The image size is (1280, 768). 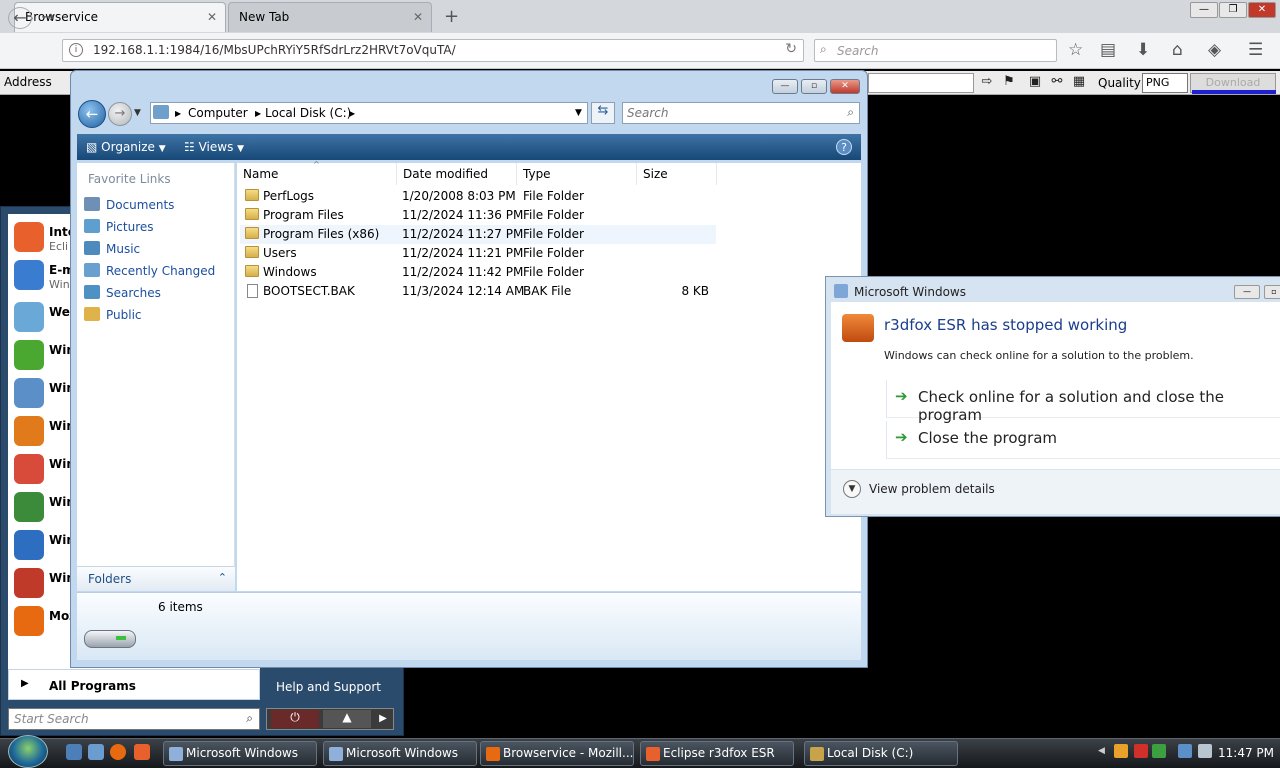 What do you see at coordinates (1083, 440) in the screenshot?
I see `close-program-option: ➔ Close the program` at bounding box center [1083, 440].